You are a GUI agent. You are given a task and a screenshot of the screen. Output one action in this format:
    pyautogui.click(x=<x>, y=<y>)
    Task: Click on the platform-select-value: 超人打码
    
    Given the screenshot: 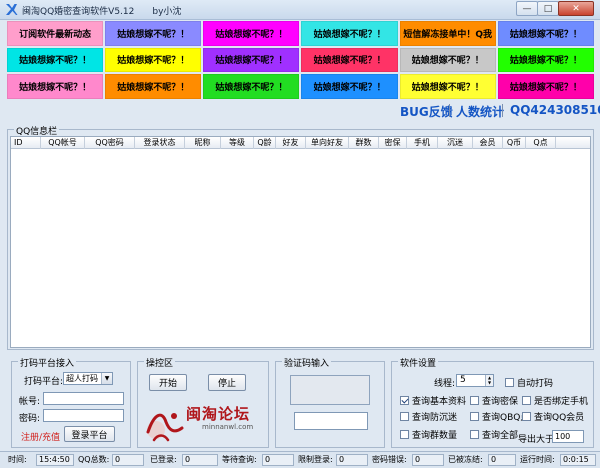 What is the action you would take?
    pyautogui.click(x=82, y=378)
    